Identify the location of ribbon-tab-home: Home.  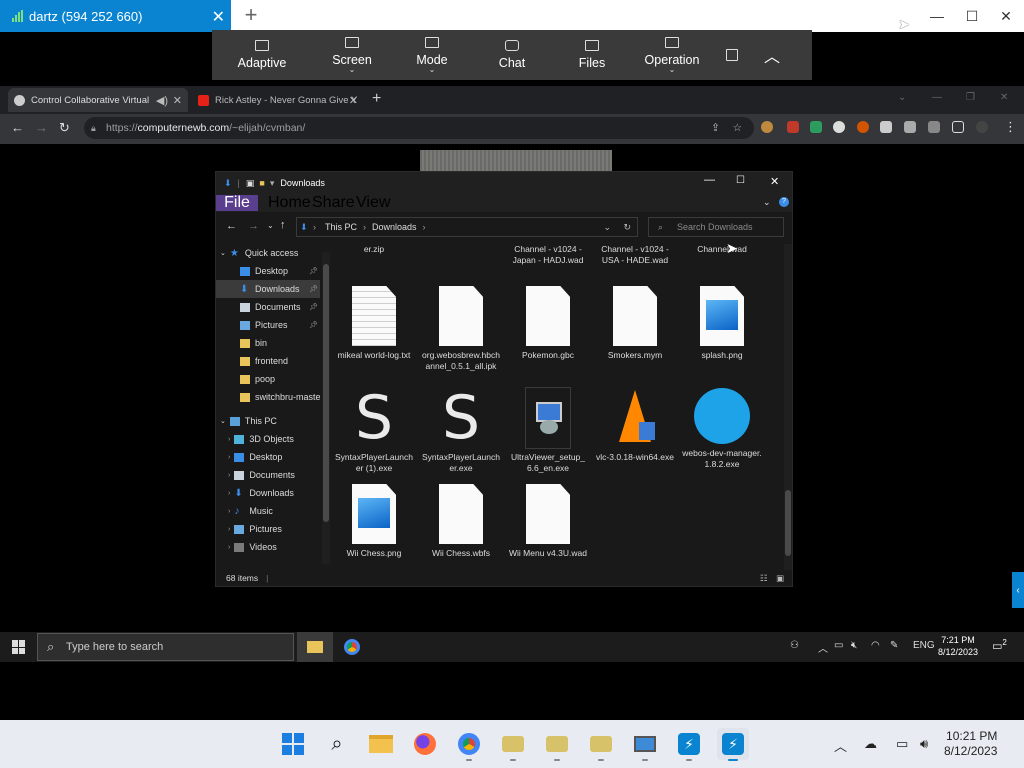
(289, 202).